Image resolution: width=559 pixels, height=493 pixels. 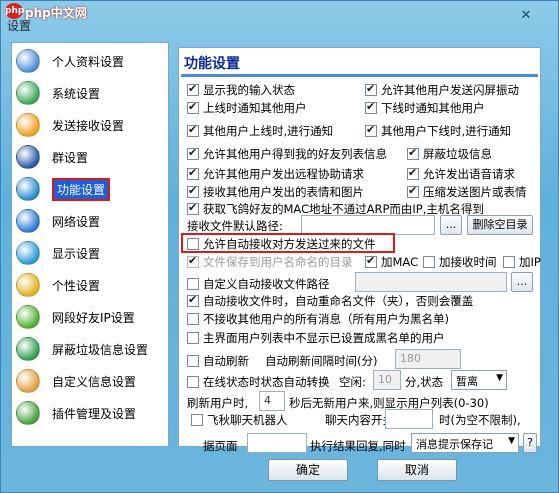 What do you see at coordinates (76, 285) in the screenshot?
I see `sidebar-item-label: 个性设置` at bounding box center [76, 285].